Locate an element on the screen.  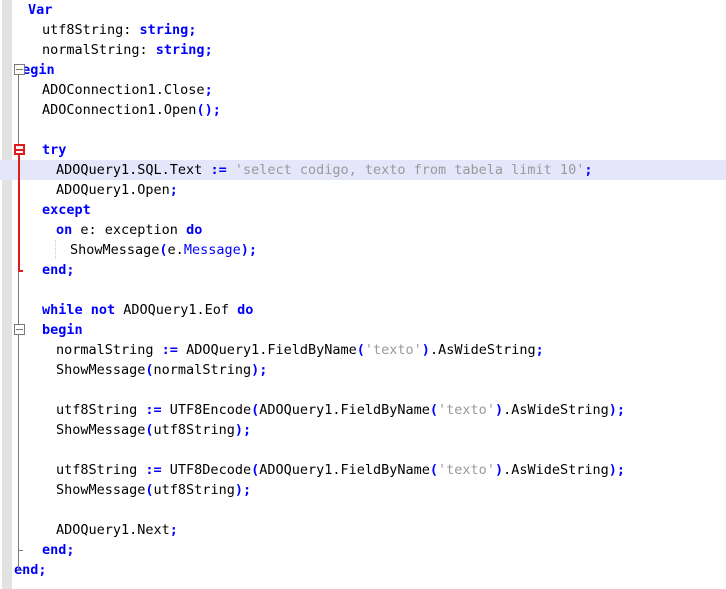
code-line-text: on e: exception do is located at coordinates (101, 230).